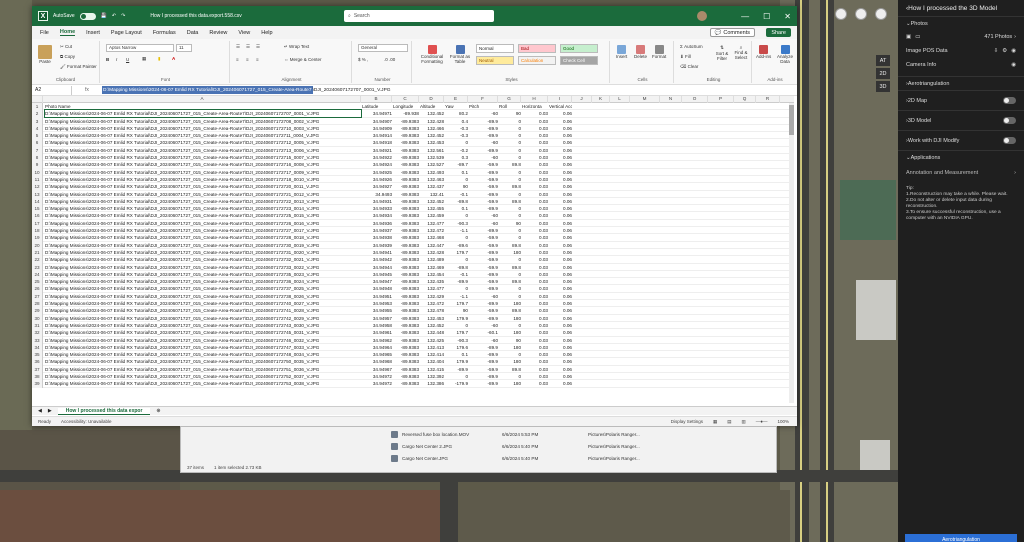 The height and width of the screenshot is (542, 1024). Describe the element at coordinates (37, 318) in the screenshot. I see `row-number: 30` at that location.